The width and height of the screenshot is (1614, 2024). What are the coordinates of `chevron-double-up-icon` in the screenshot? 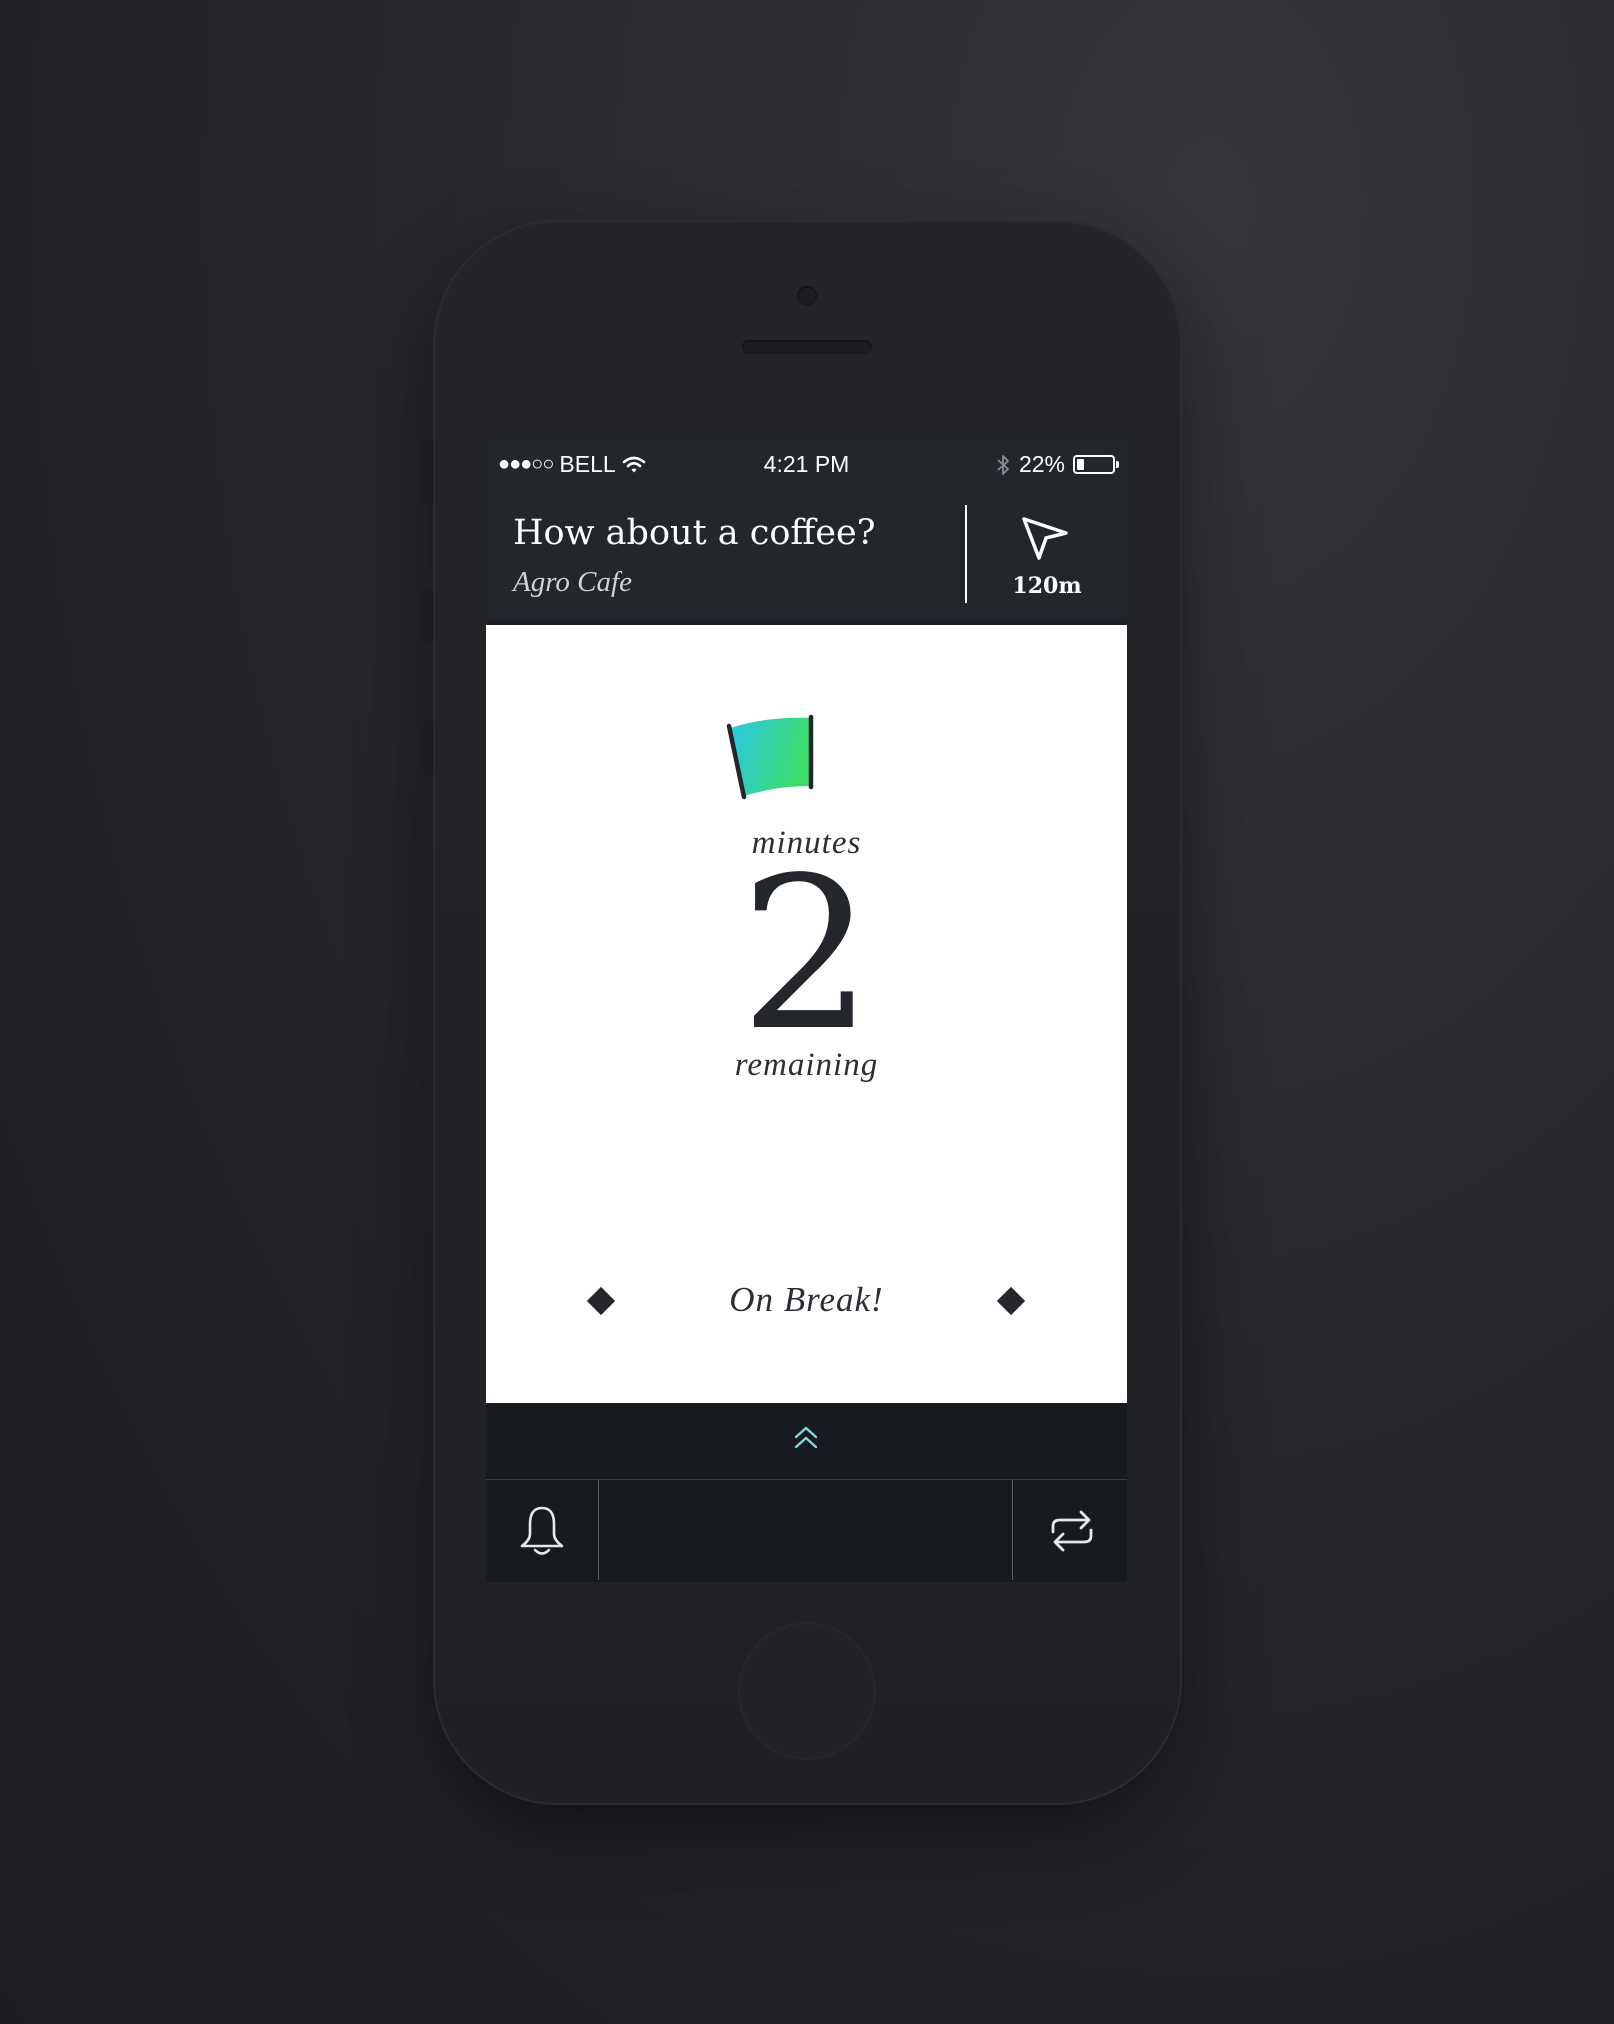 It's located at (806, 1437).